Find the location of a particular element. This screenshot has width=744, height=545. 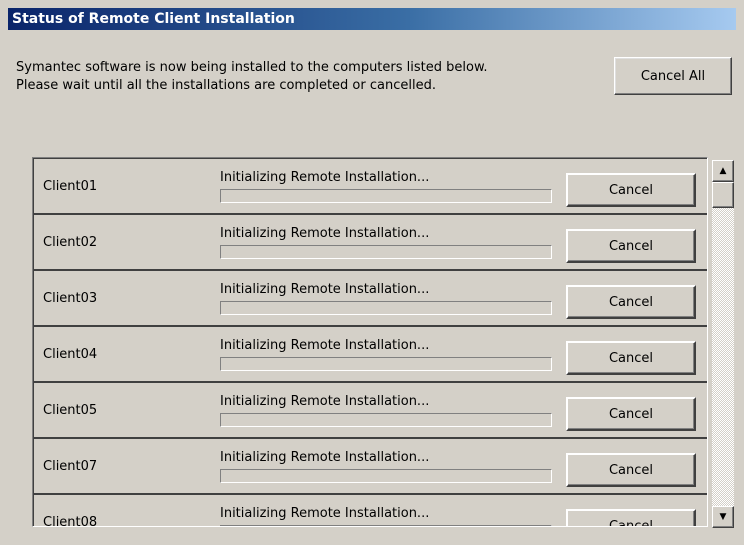

window-title-bar: Status of Remote Client Installation is located at coordinates (372, 19).